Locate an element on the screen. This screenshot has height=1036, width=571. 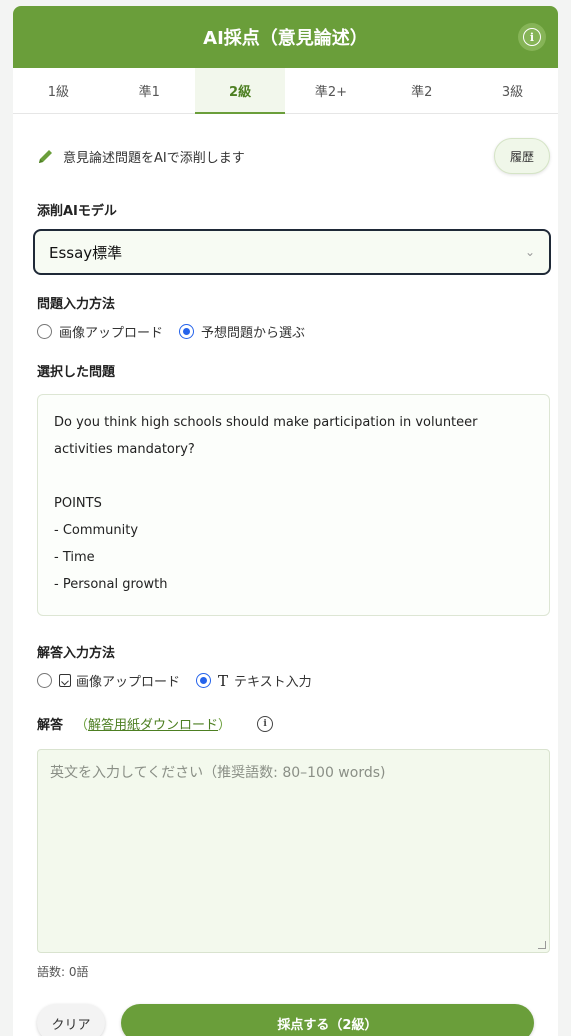
model-label: 添削AIモデル is located at coordinates (77, 211).